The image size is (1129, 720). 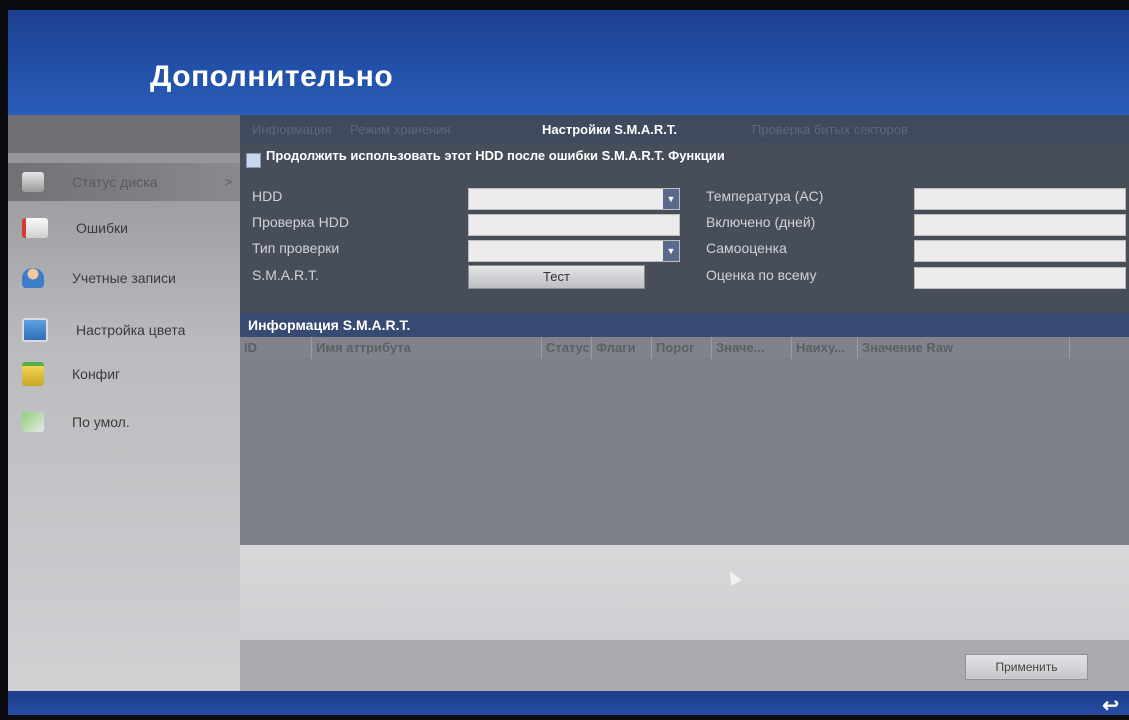 What do you see at coordinates (228, 182) in the screenshot?
I see `chevron-right-icon: >` at bounding box center [228, 182].